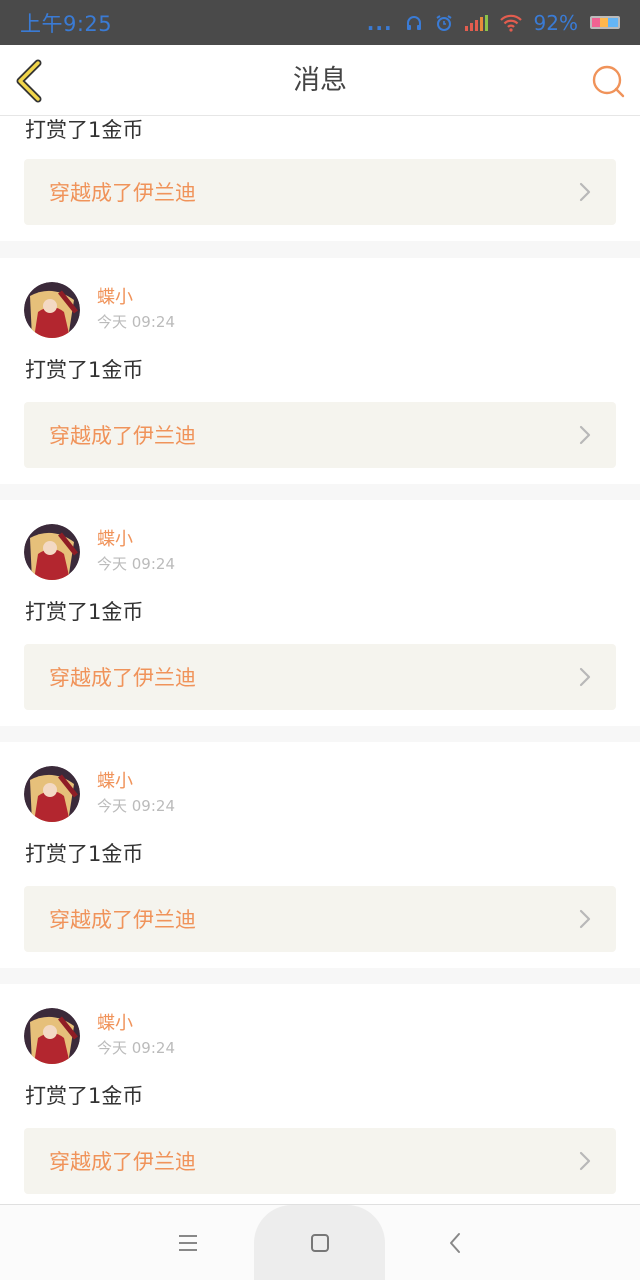  I want to click on wifi-icon, so click(510, 23).